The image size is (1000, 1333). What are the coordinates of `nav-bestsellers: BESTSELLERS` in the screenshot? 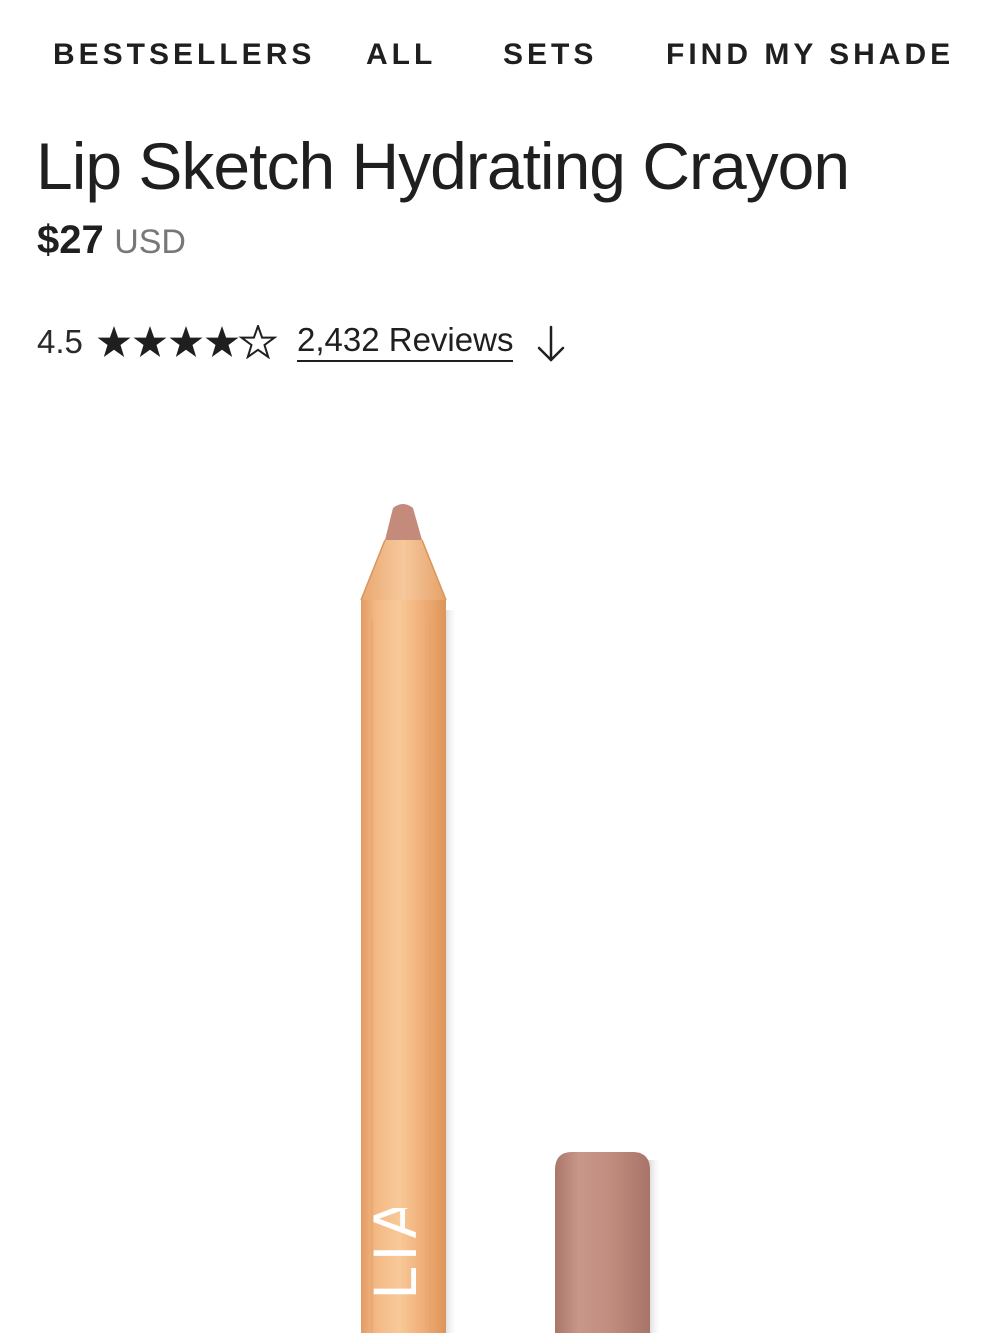 It's located at (184, 55).